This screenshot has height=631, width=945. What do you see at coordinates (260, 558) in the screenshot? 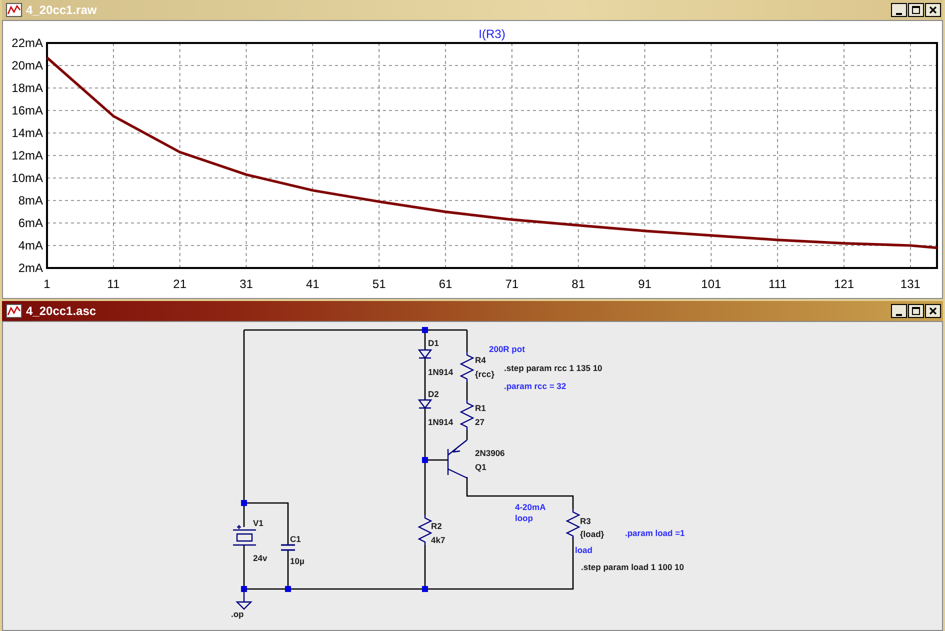
I see `component-value: 24v` at bounding box center [260, 558].